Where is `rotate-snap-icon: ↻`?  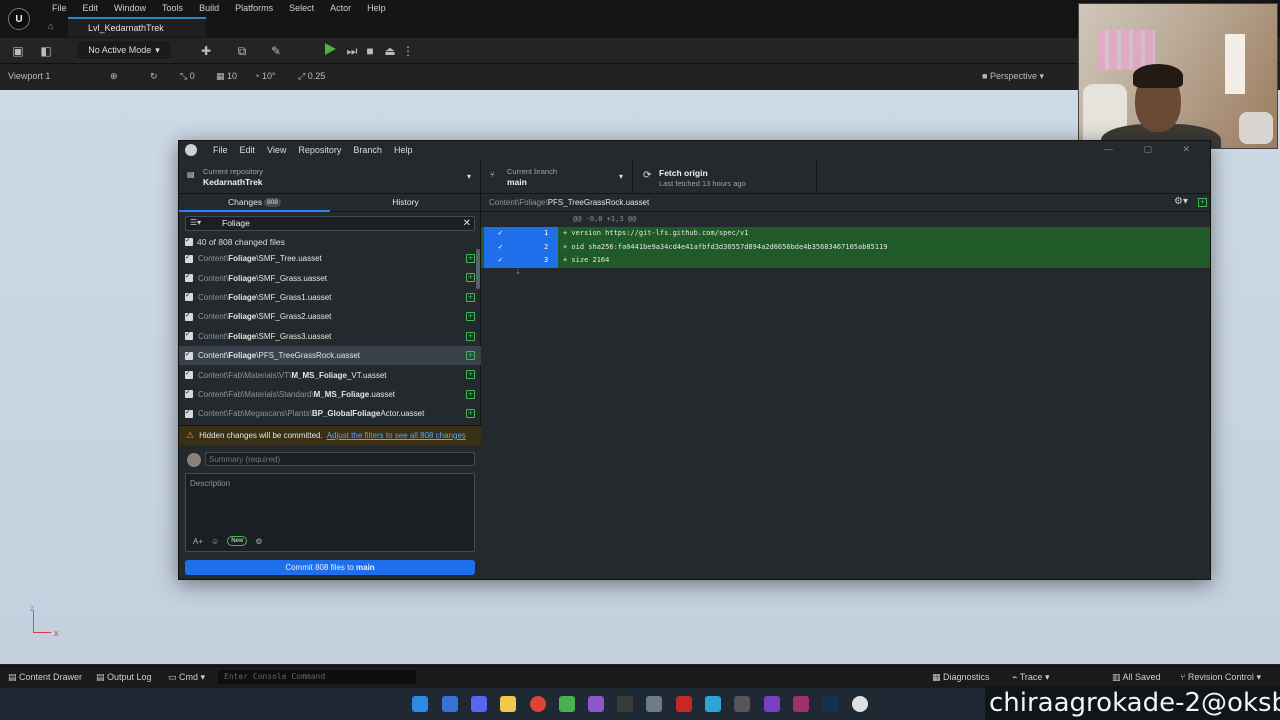
rotate-snap-icon: ↻ is located at coordinates (154, 76).